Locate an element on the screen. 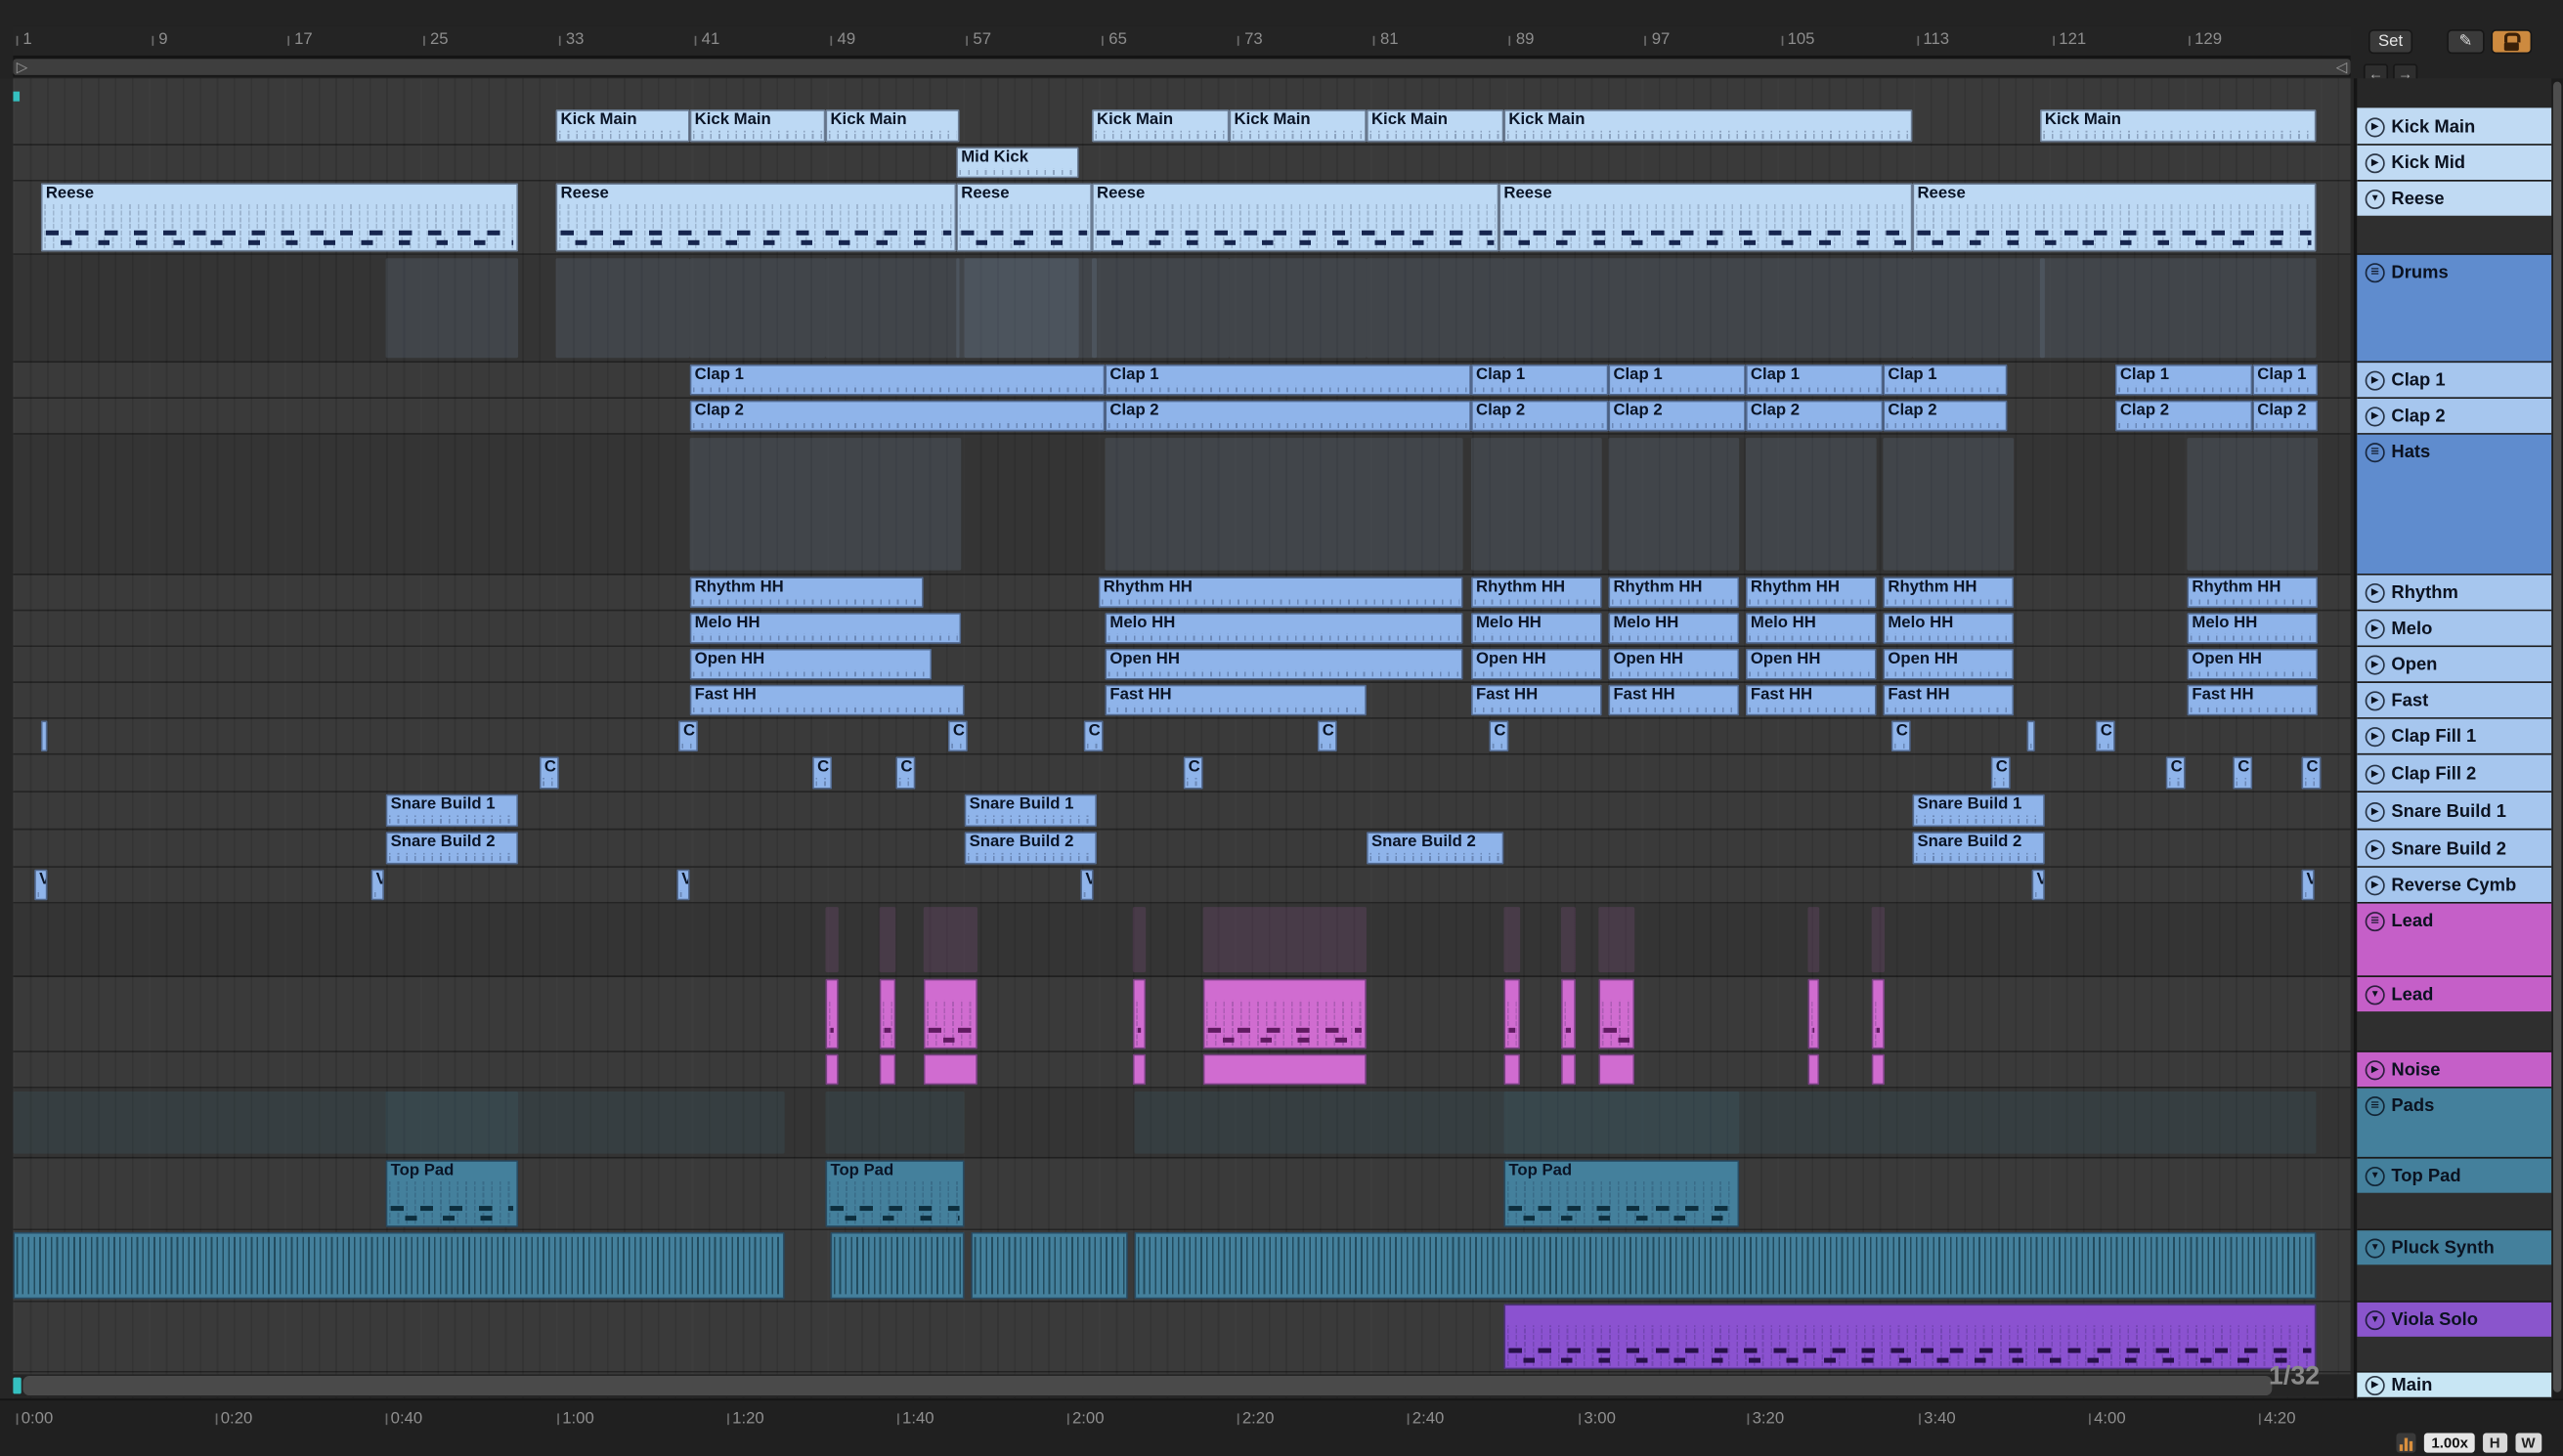 The image size is (2563, 1456). track-header-fast: ▶ Fast is located at coordinates (2454, 700).